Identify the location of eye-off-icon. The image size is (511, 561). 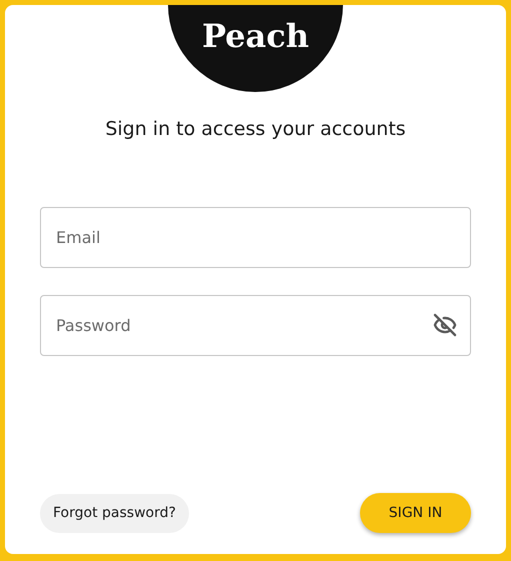
(445, 325).